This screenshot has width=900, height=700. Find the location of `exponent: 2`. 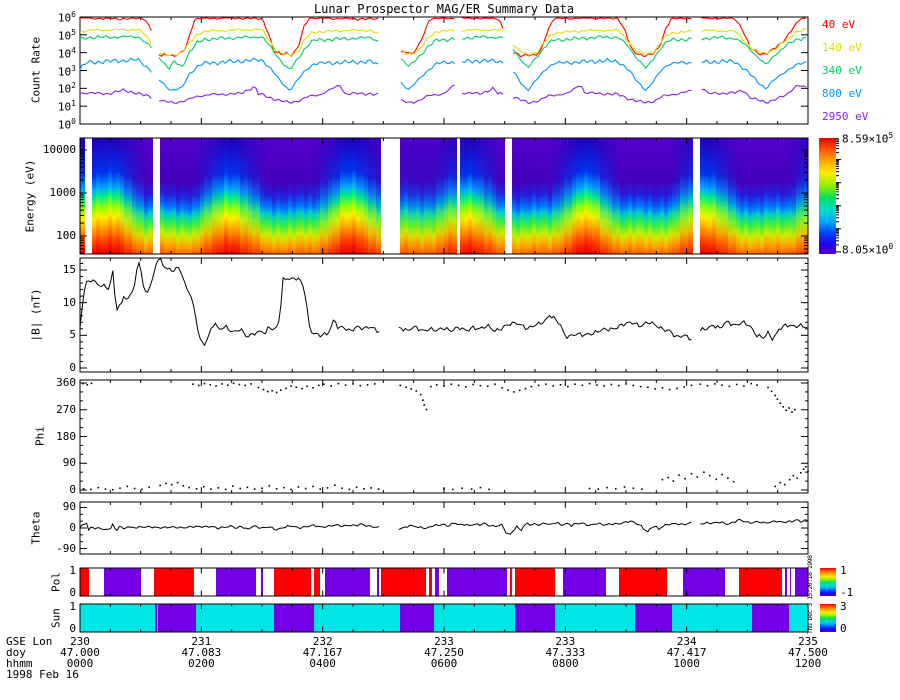

exponent: 2 is located at coordinates (73, 86).